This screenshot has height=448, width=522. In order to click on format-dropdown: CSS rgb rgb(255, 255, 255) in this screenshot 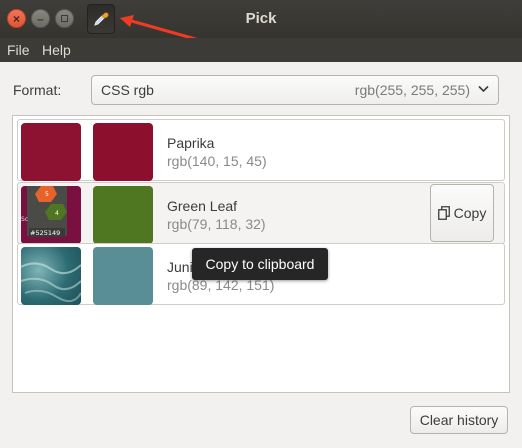, I will do `click(295, 90)`.